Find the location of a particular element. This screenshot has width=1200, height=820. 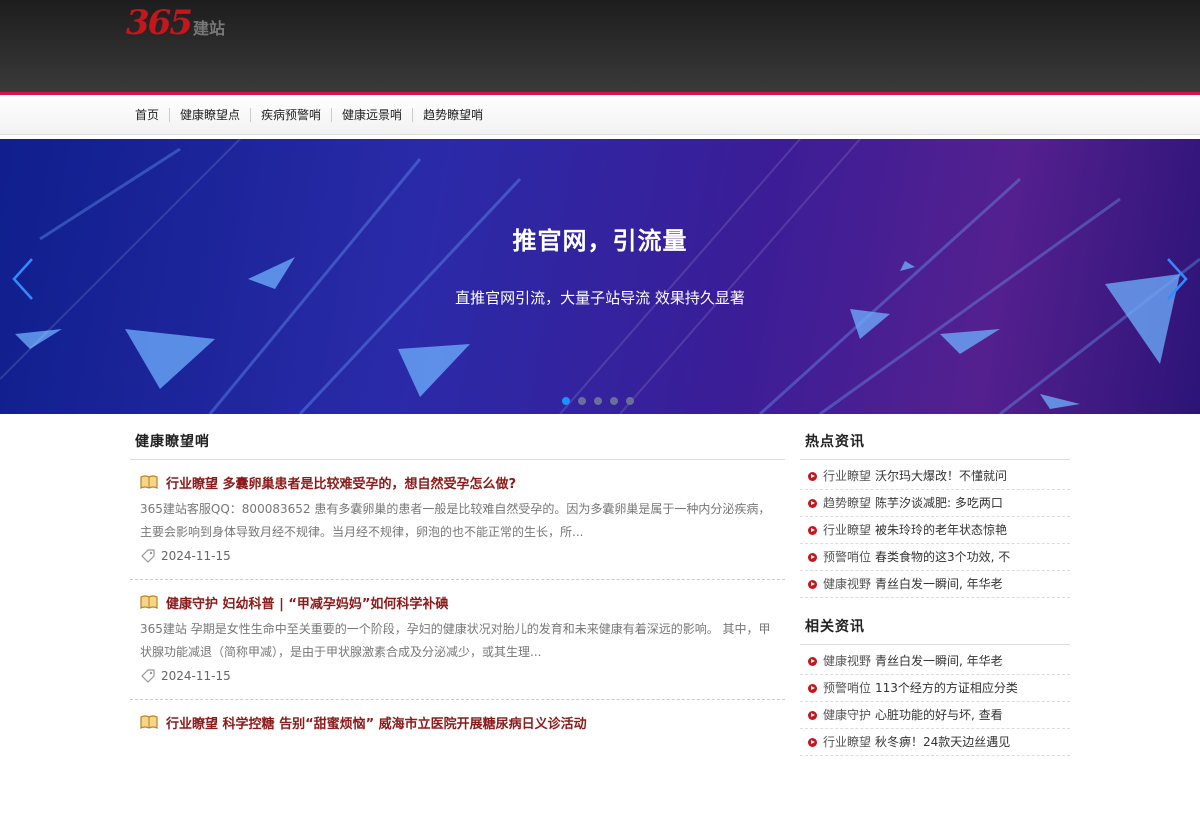

hot-news-item: 健康视野 青丝白发一瞬间, 年华老 is located at coordinates (935, 584).